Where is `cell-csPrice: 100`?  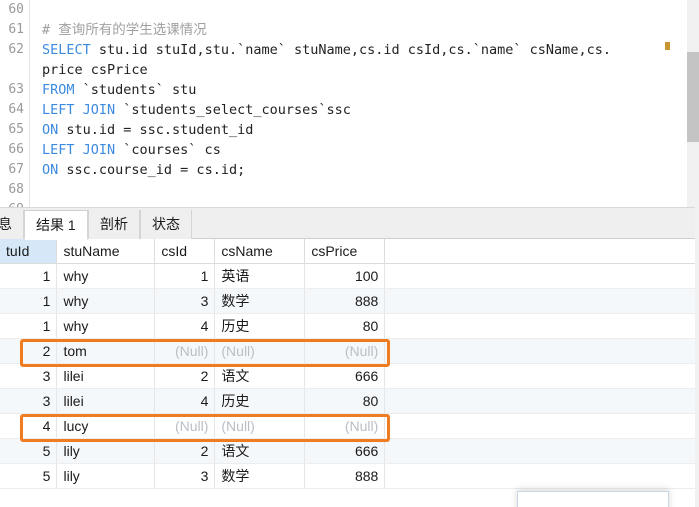 cell-csPrice: 100 is located at coordinates (345, 276).